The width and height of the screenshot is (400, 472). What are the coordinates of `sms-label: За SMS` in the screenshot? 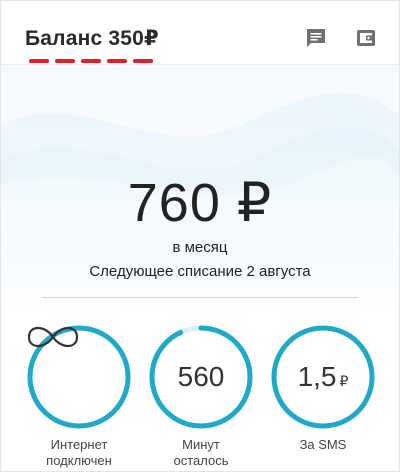 It's located at (323, 444).